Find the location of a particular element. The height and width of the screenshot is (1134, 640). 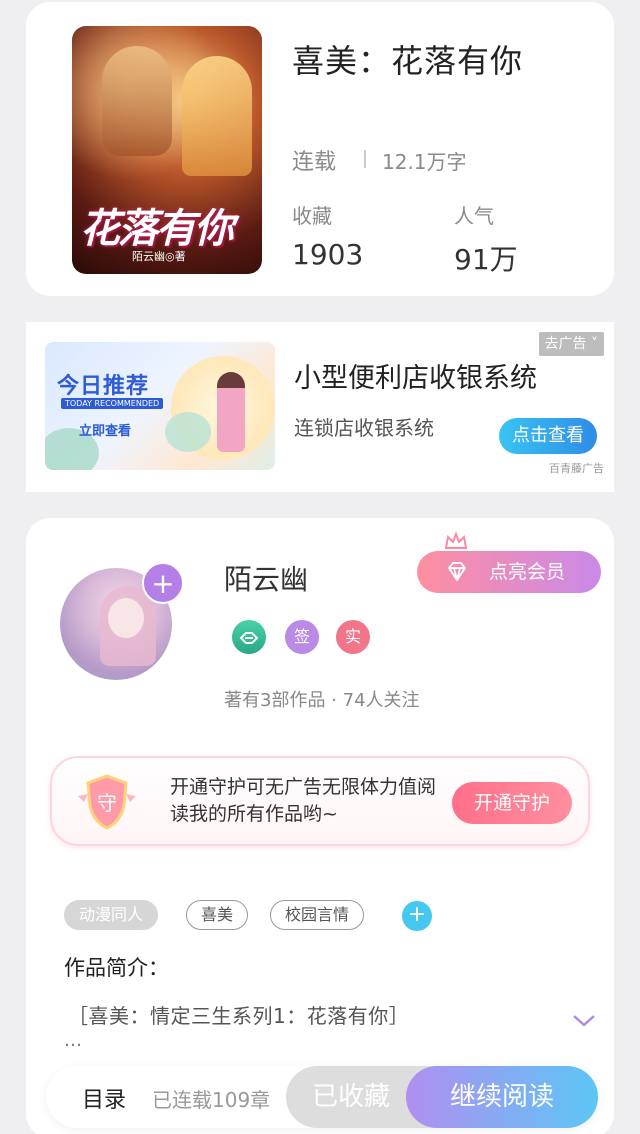

intro-text: ［喜美：情定三生系列1：花落有你］ is located at coordinates (239, 1016).